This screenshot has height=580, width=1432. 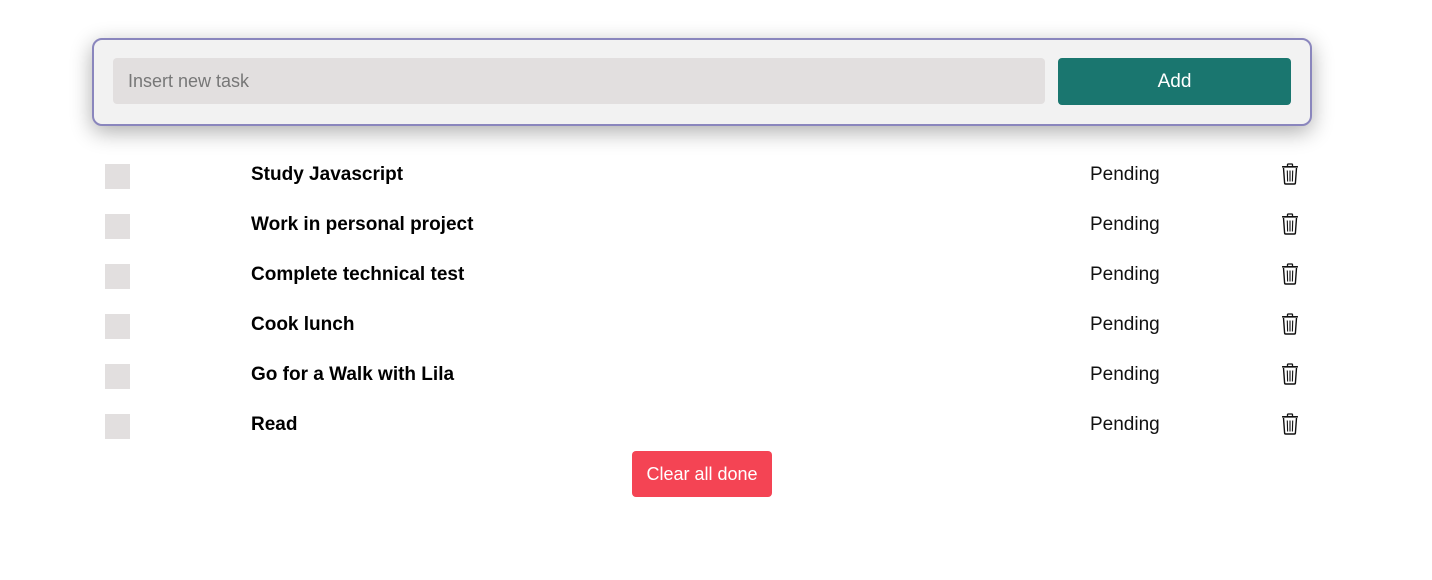 What do you see at coordinates (303, 324) in the screenshot?
I see `task-title: Cook lunch` at bounding box center [303, 324].